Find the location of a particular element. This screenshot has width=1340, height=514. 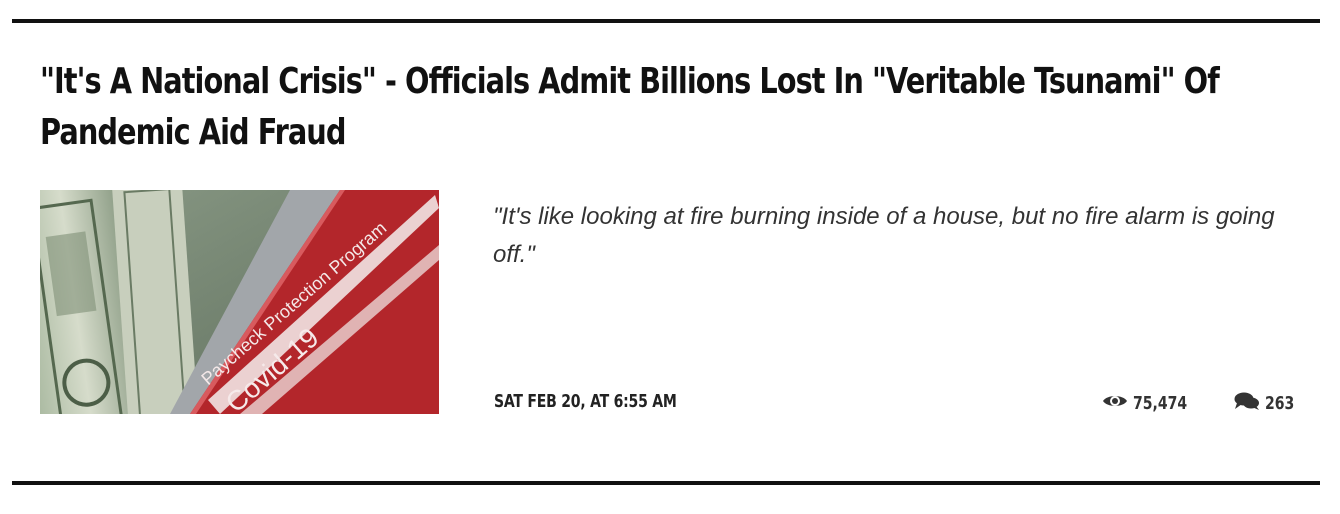

top-divider is located at coordinates (666, 21).